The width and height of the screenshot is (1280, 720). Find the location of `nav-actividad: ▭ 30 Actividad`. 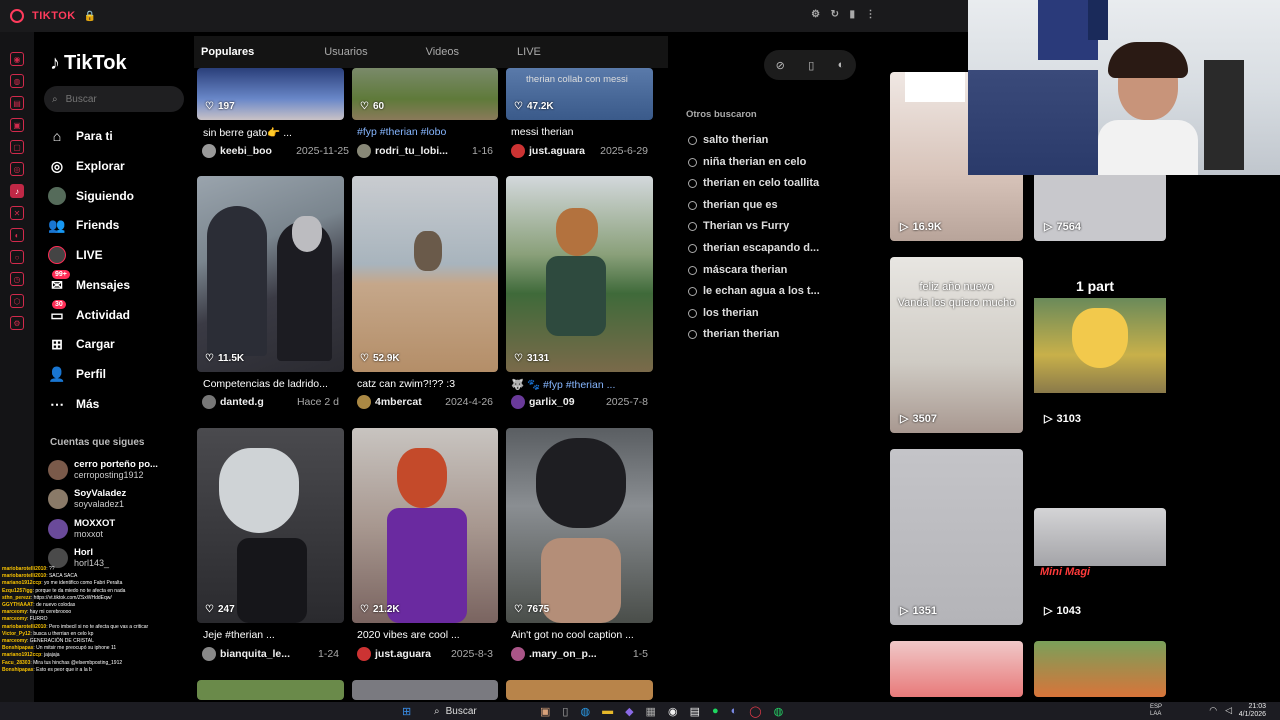

nav-actividad: ▭ 30 Actividad is located at coordinates (89, 312).